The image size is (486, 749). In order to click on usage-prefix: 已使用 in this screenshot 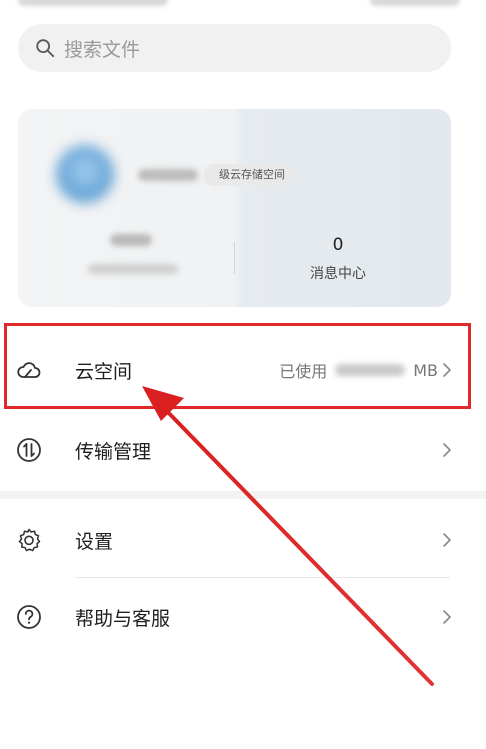, I will do `click(303, 371)`.